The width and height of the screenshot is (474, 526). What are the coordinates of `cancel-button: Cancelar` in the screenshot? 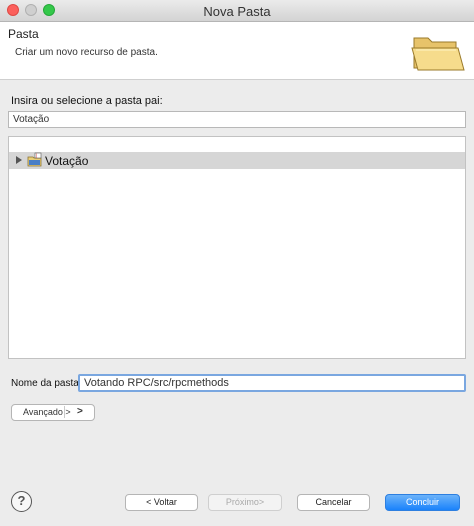 It's located at (333, 502).